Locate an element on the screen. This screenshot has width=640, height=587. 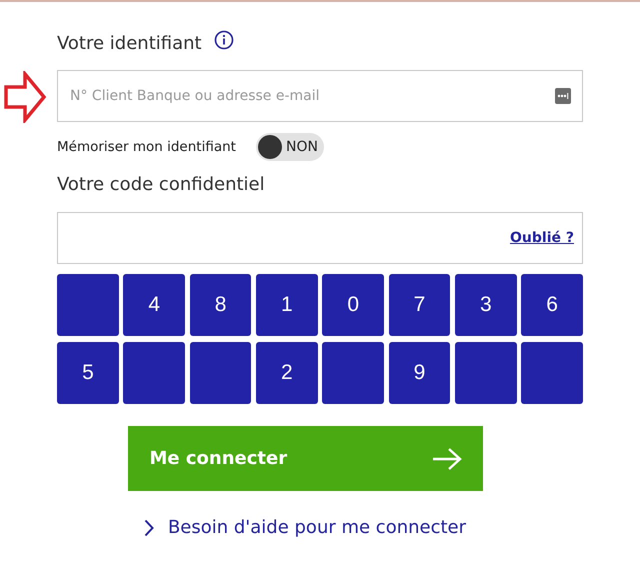
forgot-link: Oublié ? is located at coordinates (542, 238).